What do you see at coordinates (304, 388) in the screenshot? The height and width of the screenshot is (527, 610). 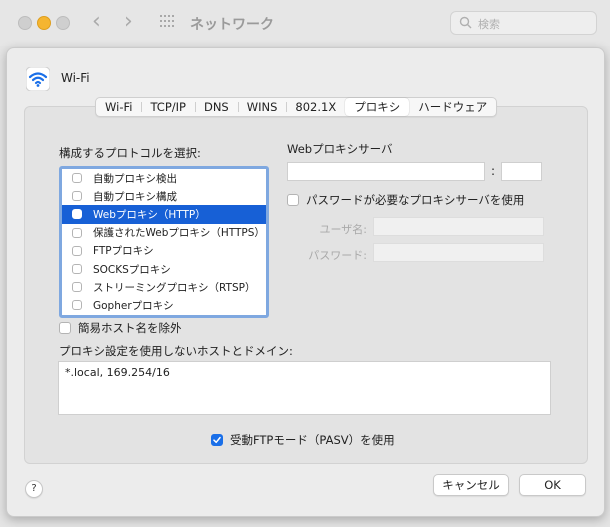 I see `bypass-hosts-textarea: *.local, 169.254/16` at bounding box center [304, 388].